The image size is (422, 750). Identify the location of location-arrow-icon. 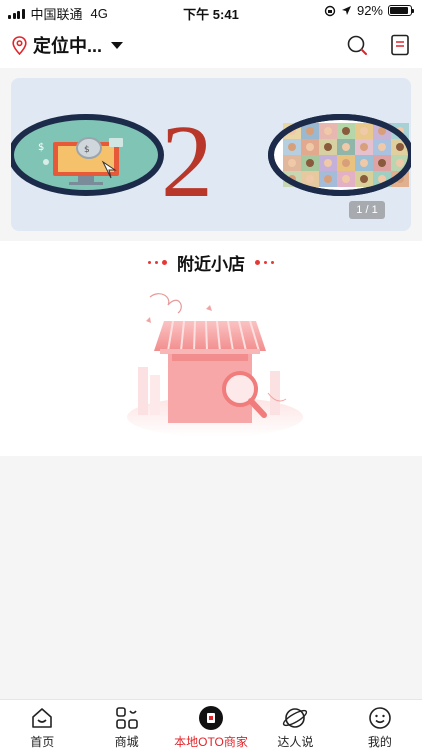
(346, 10).